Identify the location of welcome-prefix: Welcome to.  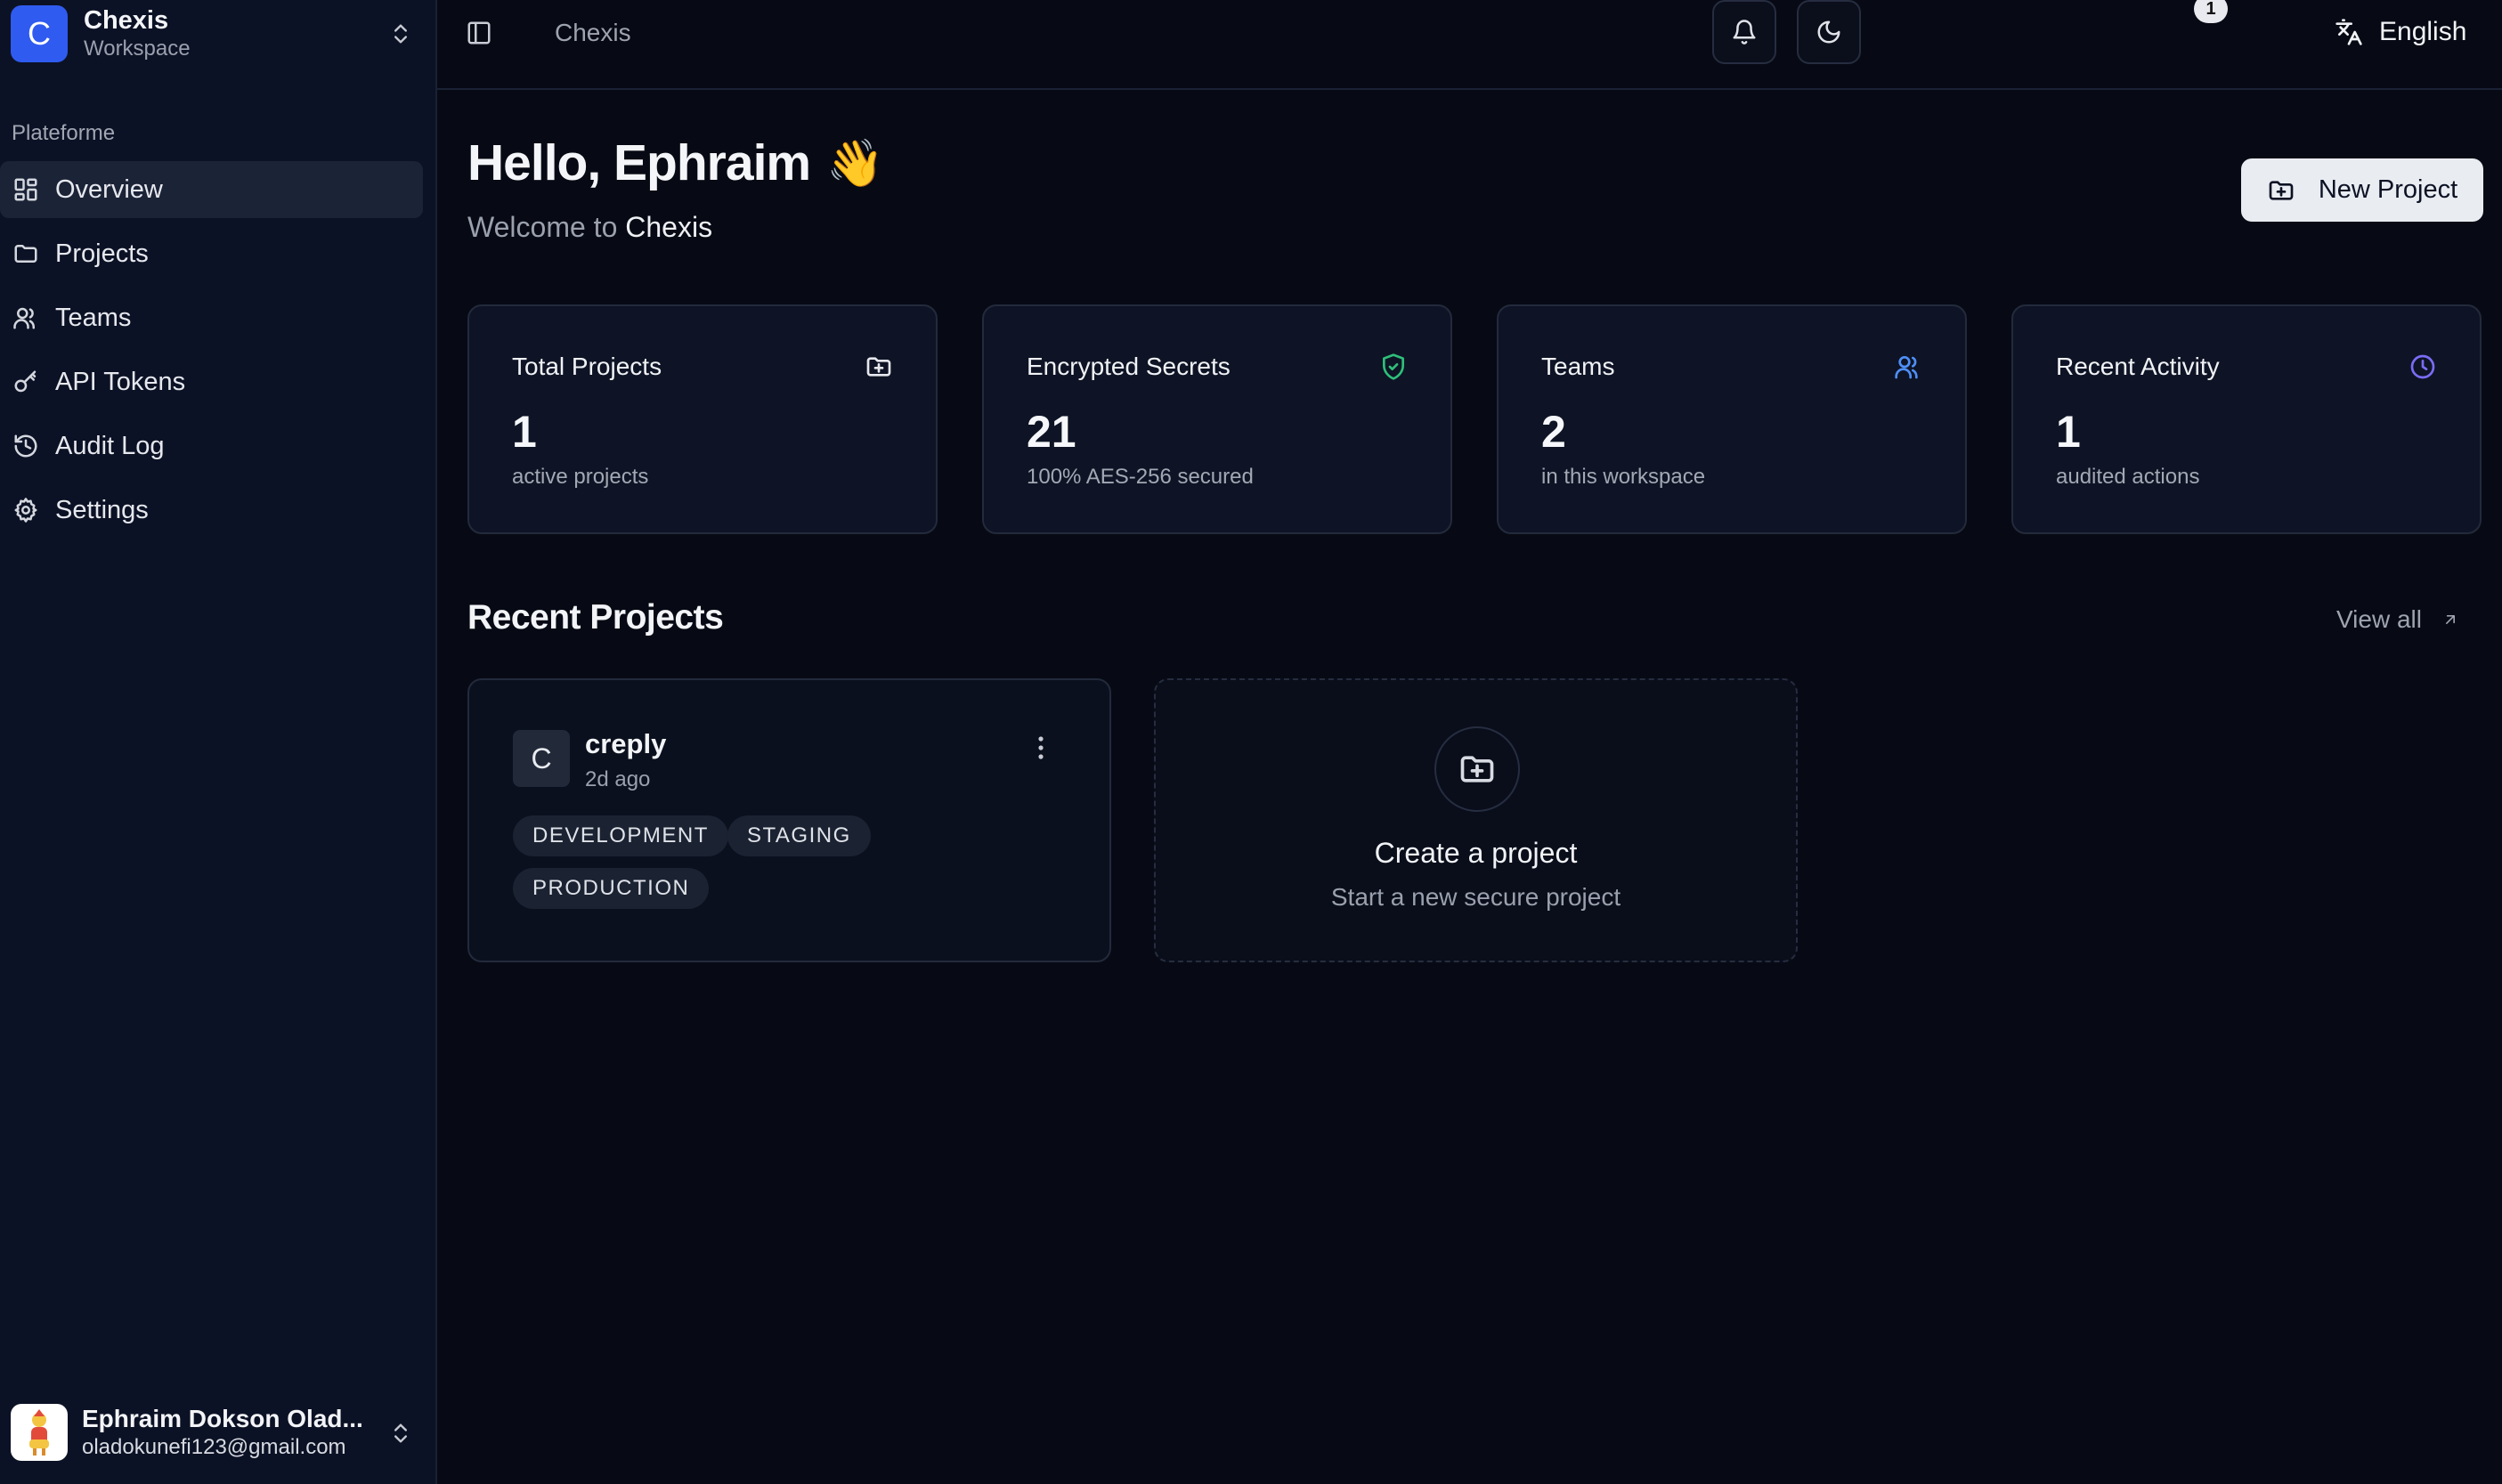
(542, 227).